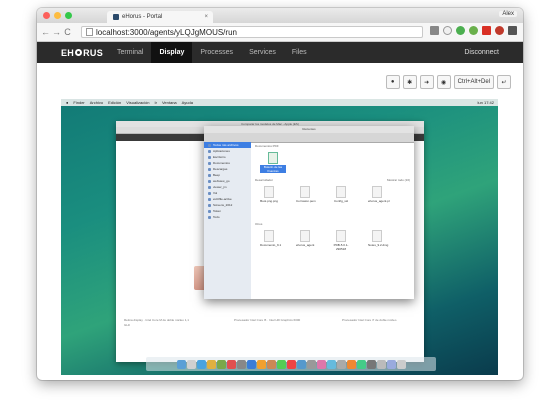  I want to click on file-item: Documento_9.1, so click(271, 238).